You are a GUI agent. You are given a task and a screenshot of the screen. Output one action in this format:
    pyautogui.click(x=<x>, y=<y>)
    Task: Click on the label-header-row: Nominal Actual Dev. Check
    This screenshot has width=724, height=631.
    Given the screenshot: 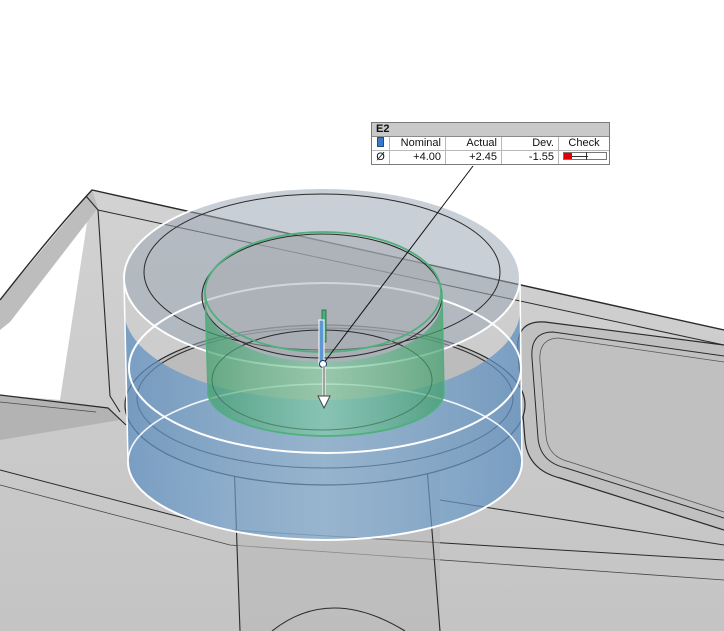 What is the action you would take?
    pyautogui.click(x=490, y=144)
    